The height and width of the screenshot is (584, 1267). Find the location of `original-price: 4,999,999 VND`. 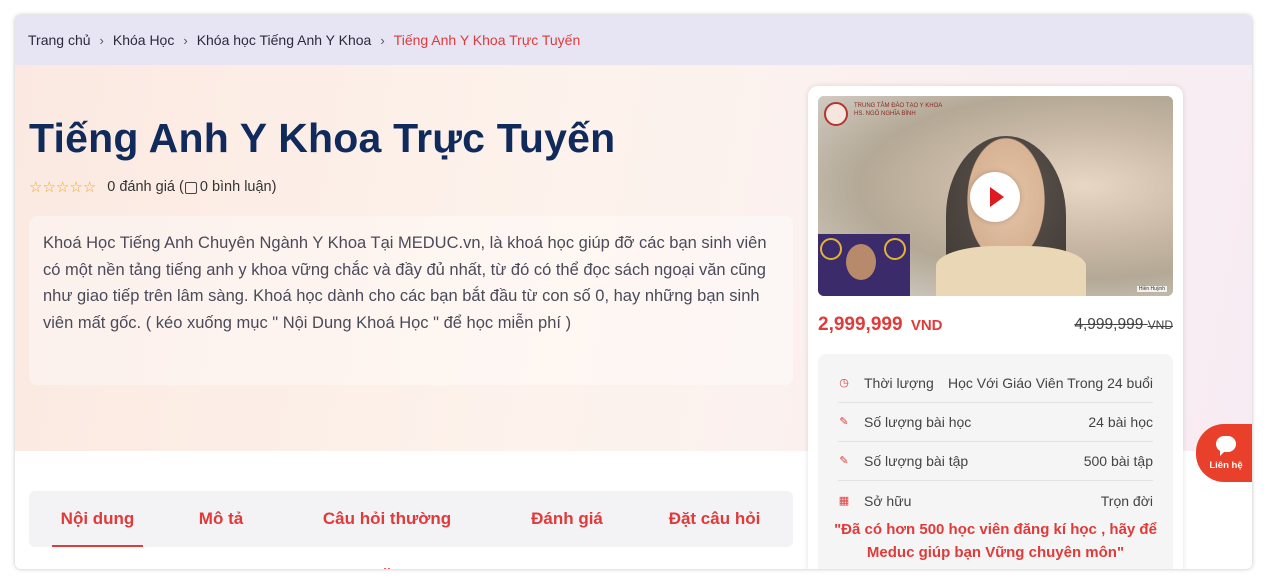

original-price: 4,999,999 VND is located at coordinates (1123, 325).